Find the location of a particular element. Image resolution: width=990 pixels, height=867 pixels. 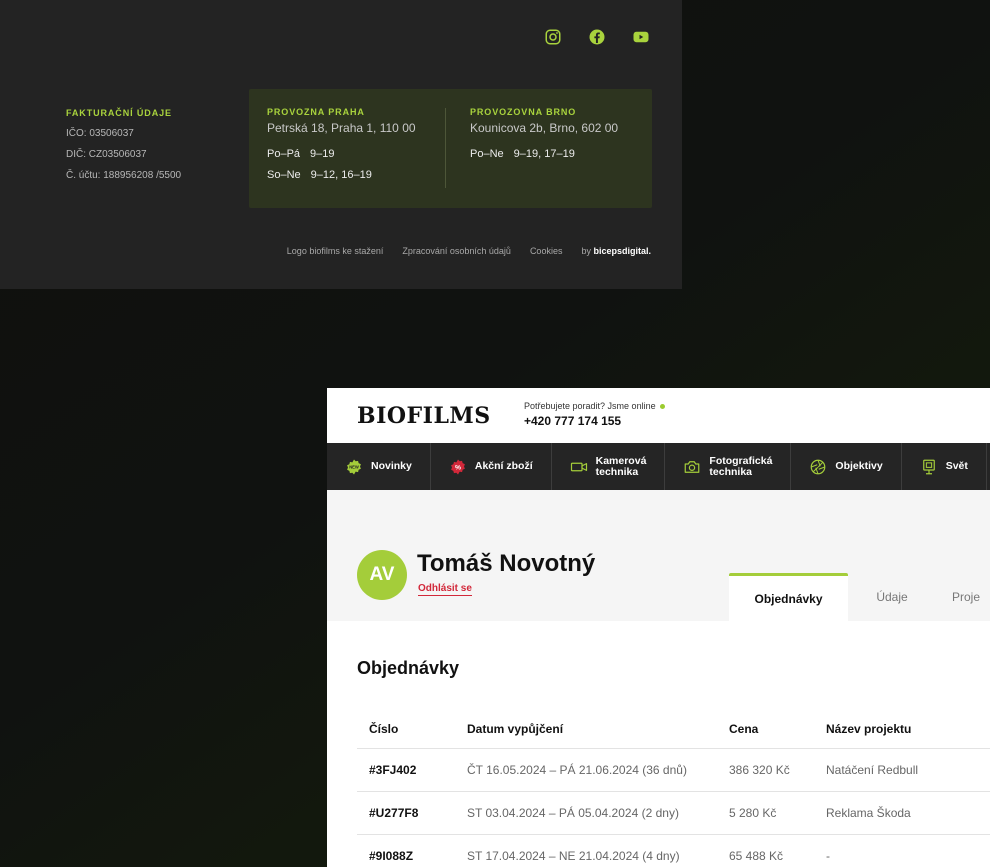

order-project: Reklama Škoda is located at coordinates (868, 813).